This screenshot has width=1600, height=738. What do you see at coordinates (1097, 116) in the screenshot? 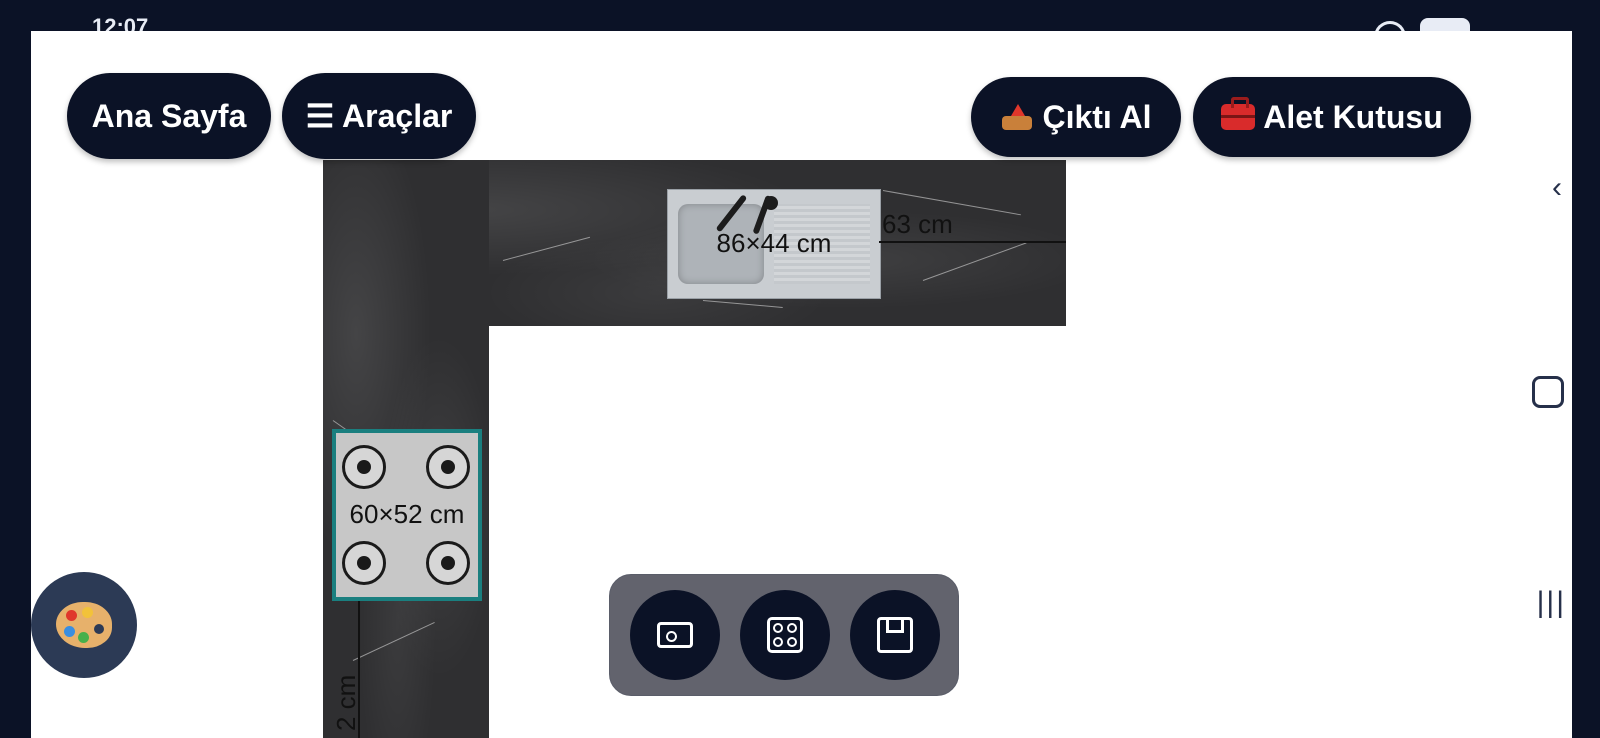
I see `export-button-label: Çıktı Al` at bounding box center [1097, 116].